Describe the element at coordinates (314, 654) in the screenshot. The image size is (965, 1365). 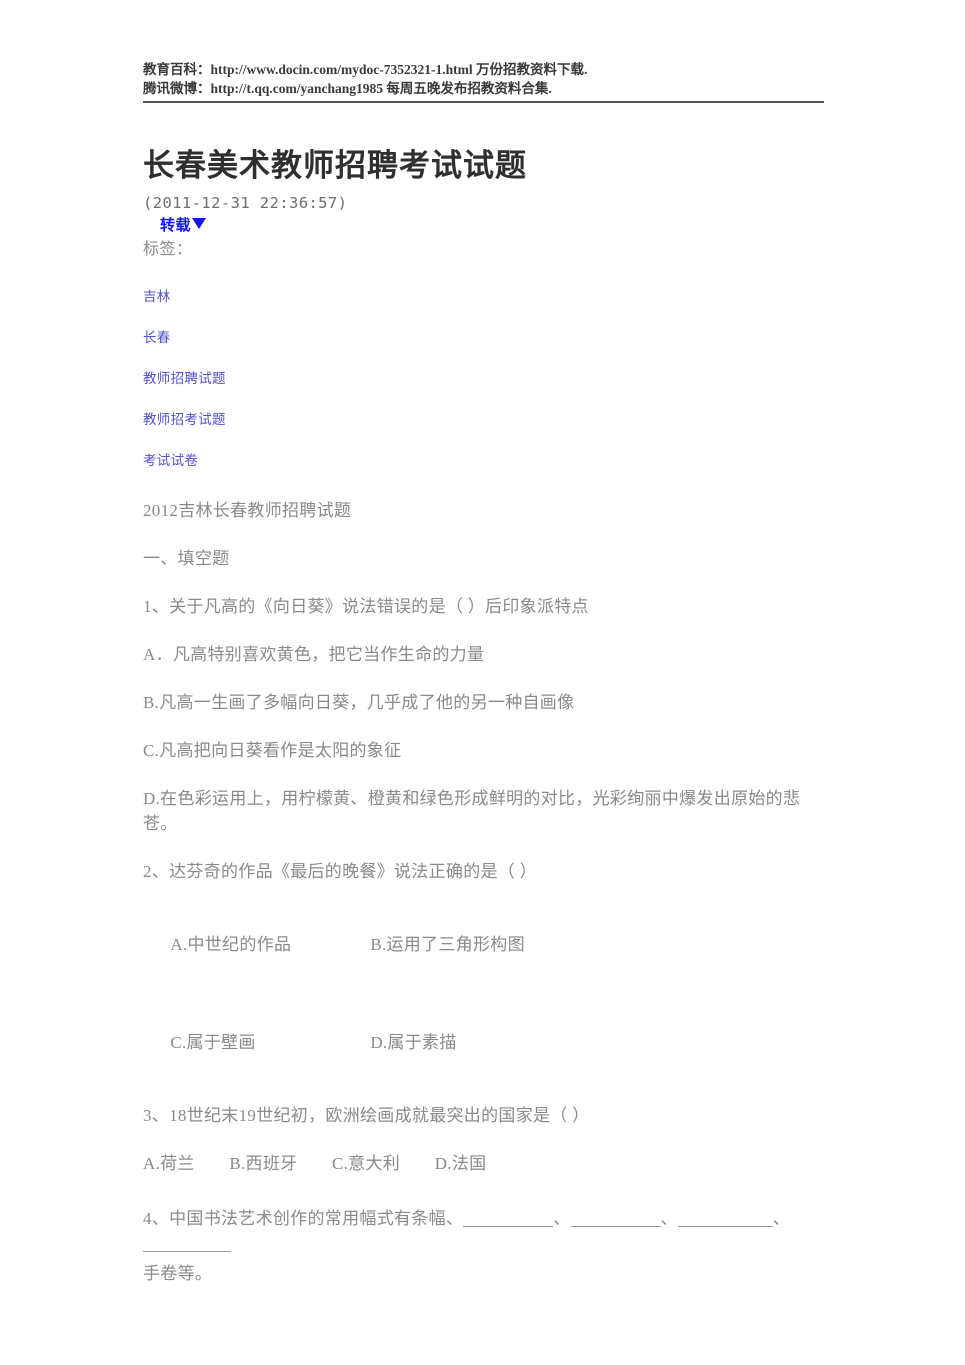
I see `question-1-option-a: A．凡高特别喜欢黄色，把它当作生命的力量` at that location.